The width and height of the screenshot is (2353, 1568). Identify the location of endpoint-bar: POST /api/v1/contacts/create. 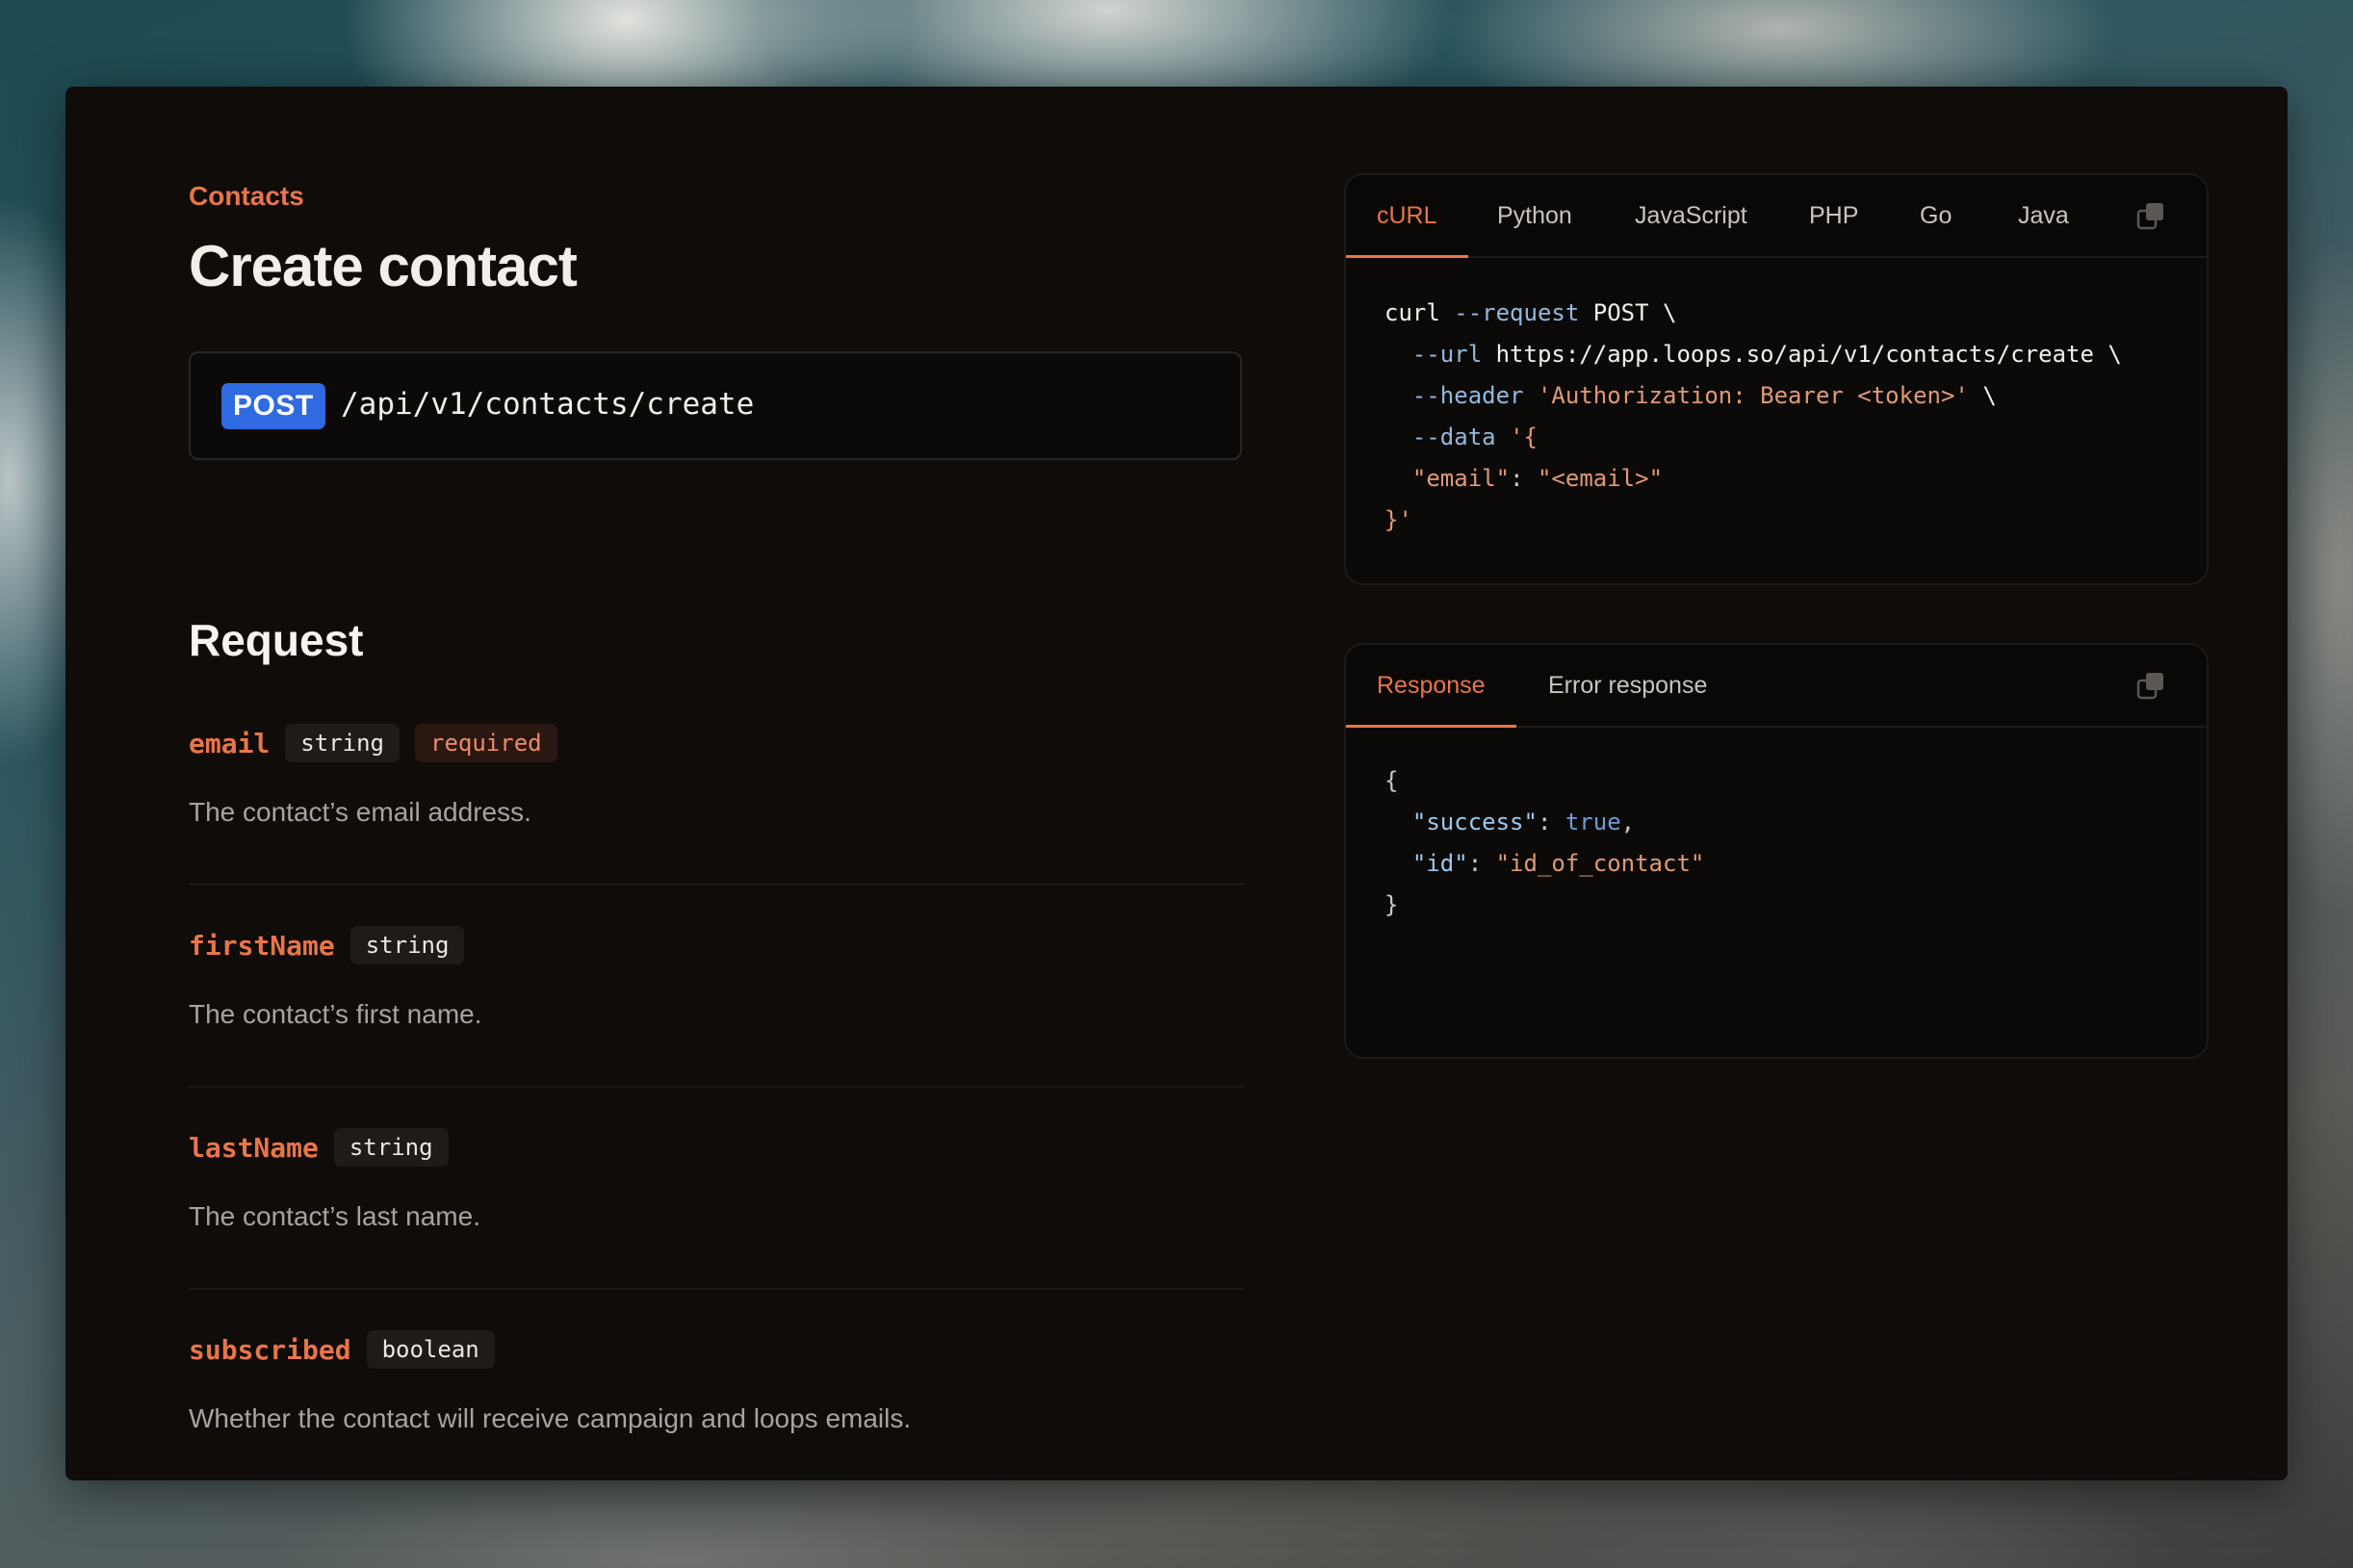
(715, 405).